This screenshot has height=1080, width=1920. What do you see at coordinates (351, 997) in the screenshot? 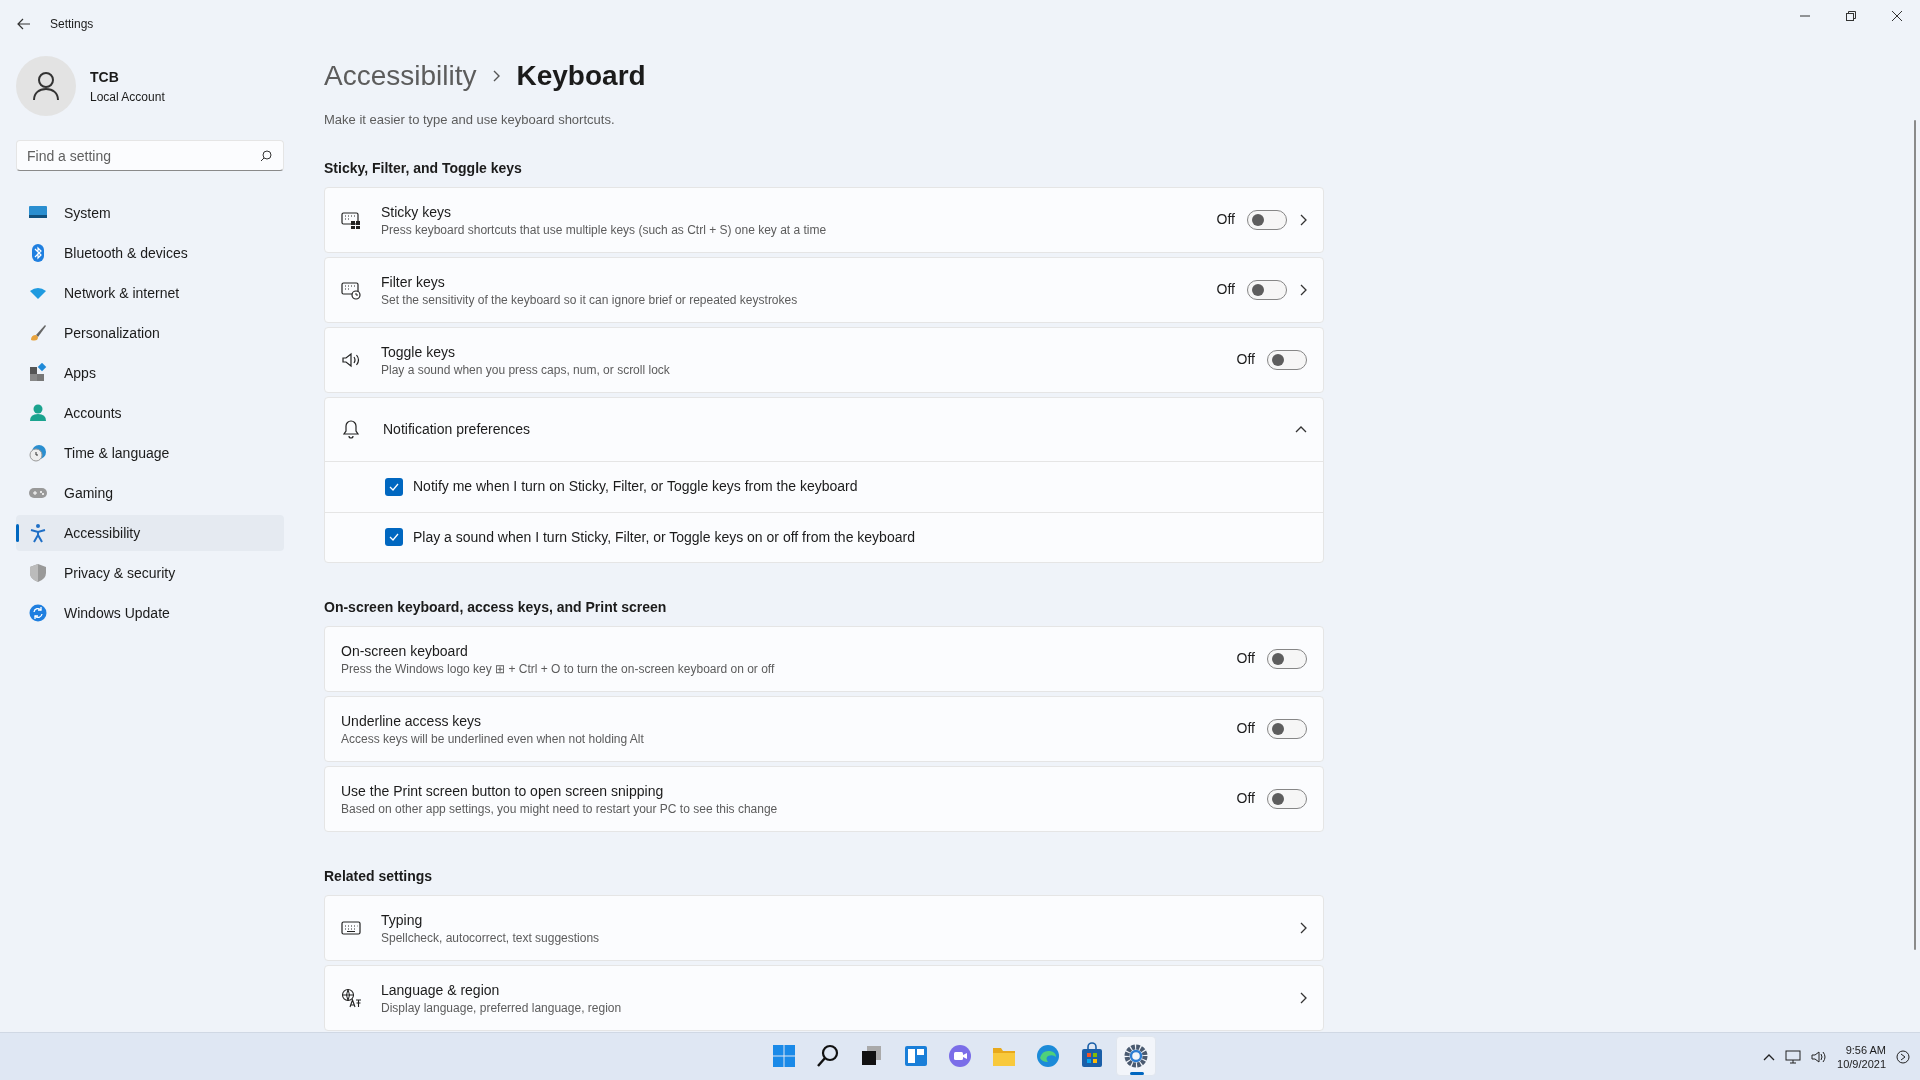
I see `language-icon` at bounding box center [351, 997].